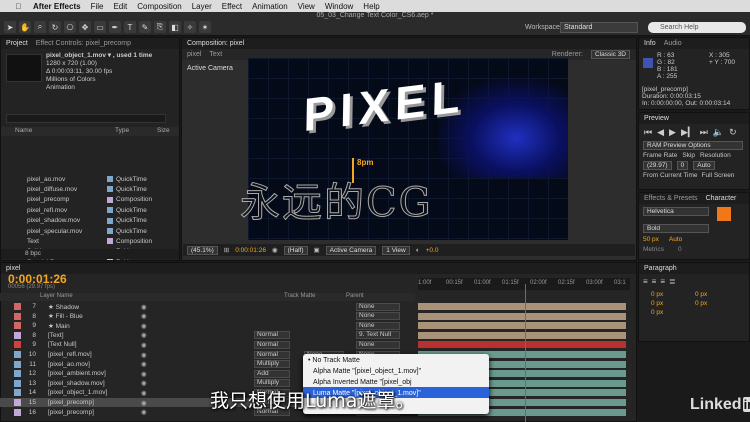 The height and width of the screenshot is (422, 750). Describe the element at coordinates (682, 165) in the screenshot. I see `skip-field: 0` at that location.